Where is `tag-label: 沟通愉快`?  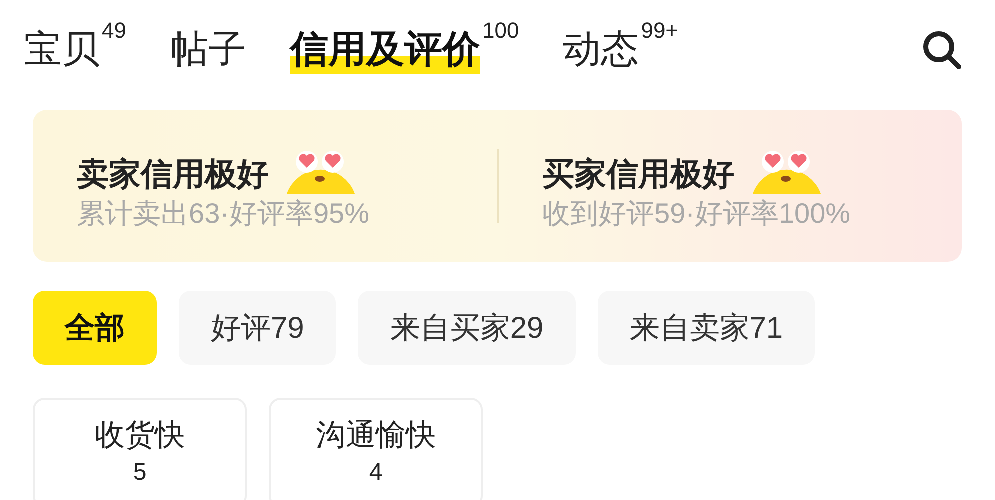 tag-label: 沟通愉快 is located at coordinates (376, 436).